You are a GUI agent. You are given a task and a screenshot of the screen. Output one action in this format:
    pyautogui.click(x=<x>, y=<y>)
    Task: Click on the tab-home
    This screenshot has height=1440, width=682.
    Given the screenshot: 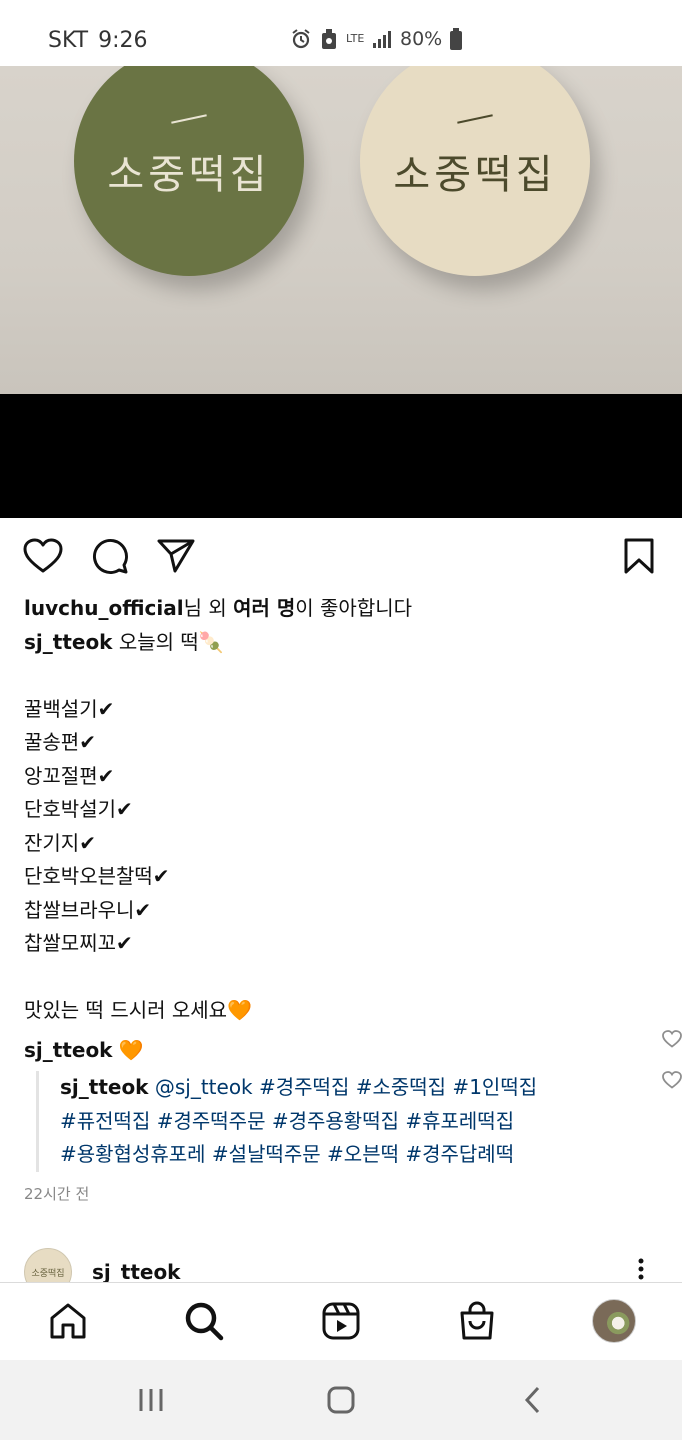 What is the action you would take?
    pyautogui.click(x=68, y=1321)
    